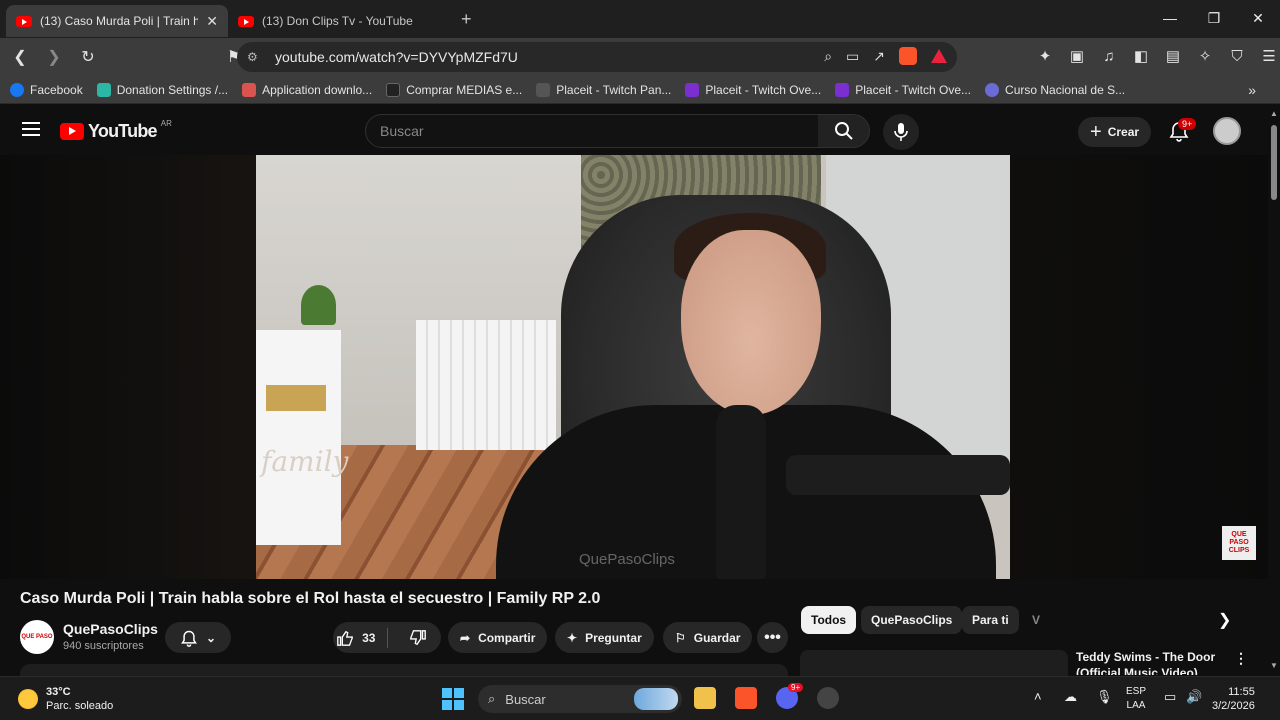 This screenshot has height=720, width=1280. Describe the element at coordinates (828, 698) in the screenshot. I see `app-icon` at that location.